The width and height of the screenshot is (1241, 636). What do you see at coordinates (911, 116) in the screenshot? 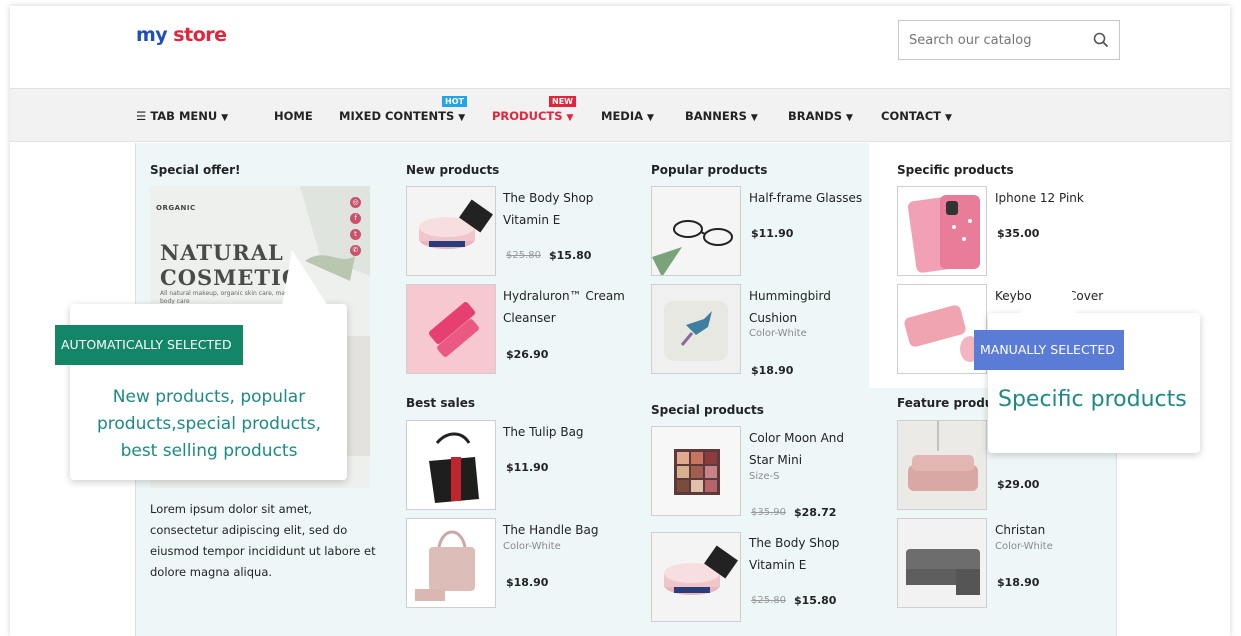
I see `nav-label: CONTACT` at bounding box center [911, 116].